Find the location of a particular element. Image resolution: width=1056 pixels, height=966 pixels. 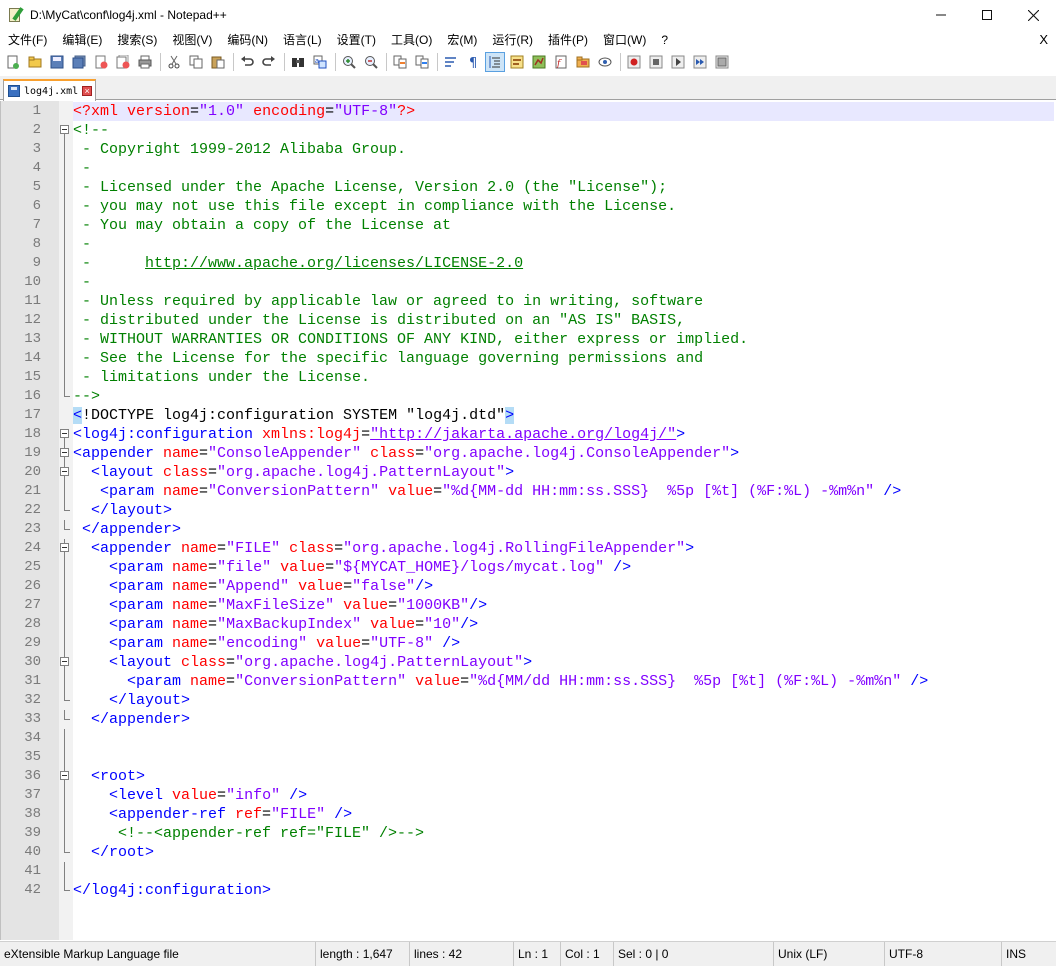

monitoring-button is located at coordinates (605, 62).